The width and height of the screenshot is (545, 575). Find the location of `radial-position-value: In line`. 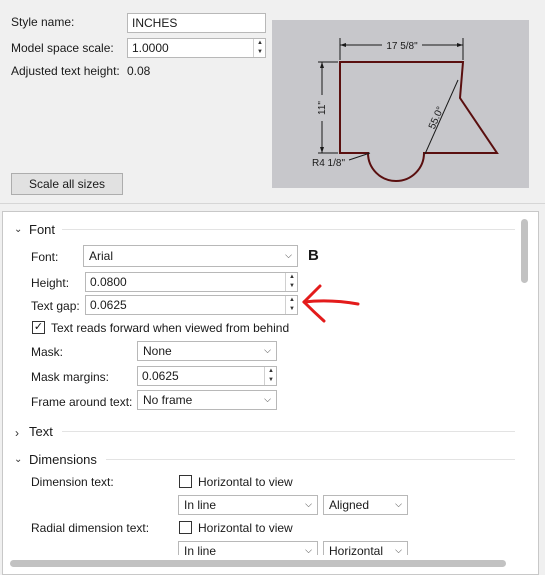

radial-position-value: In line is located at coordinates (200, 549).